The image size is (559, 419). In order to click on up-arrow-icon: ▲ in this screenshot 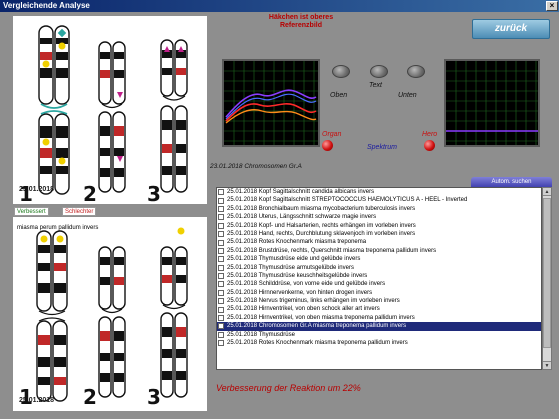, I will do `click(547, 192)`.